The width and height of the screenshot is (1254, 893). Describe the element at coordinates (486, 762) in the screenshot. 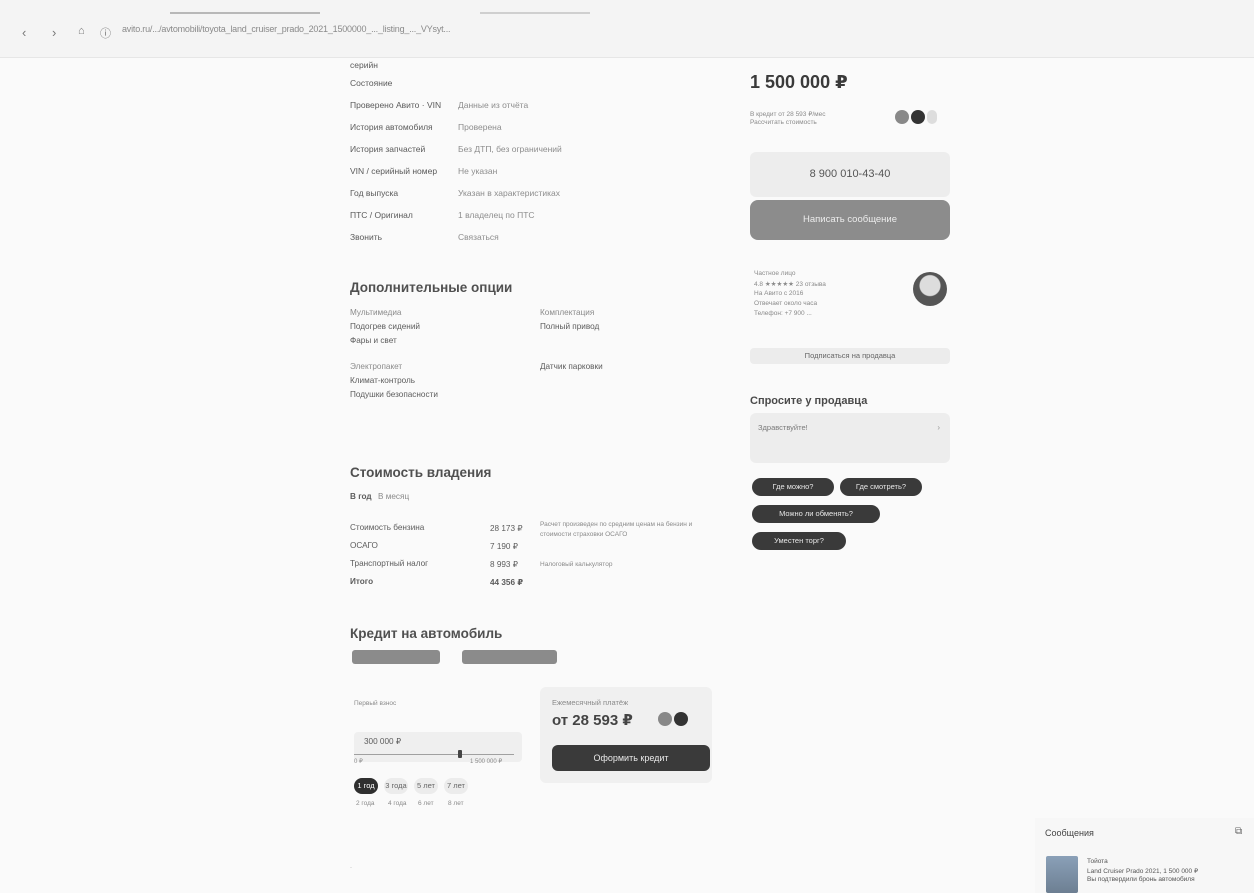

I see `slider-max: 1 500 000 ₽` at that location.